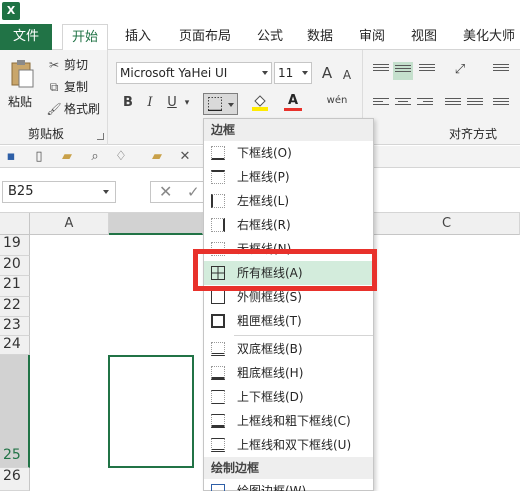 The image size is (520, 491). Describe the element at coordinates (403, 104) in the screenshot. I see `align-center-icon` at that location.